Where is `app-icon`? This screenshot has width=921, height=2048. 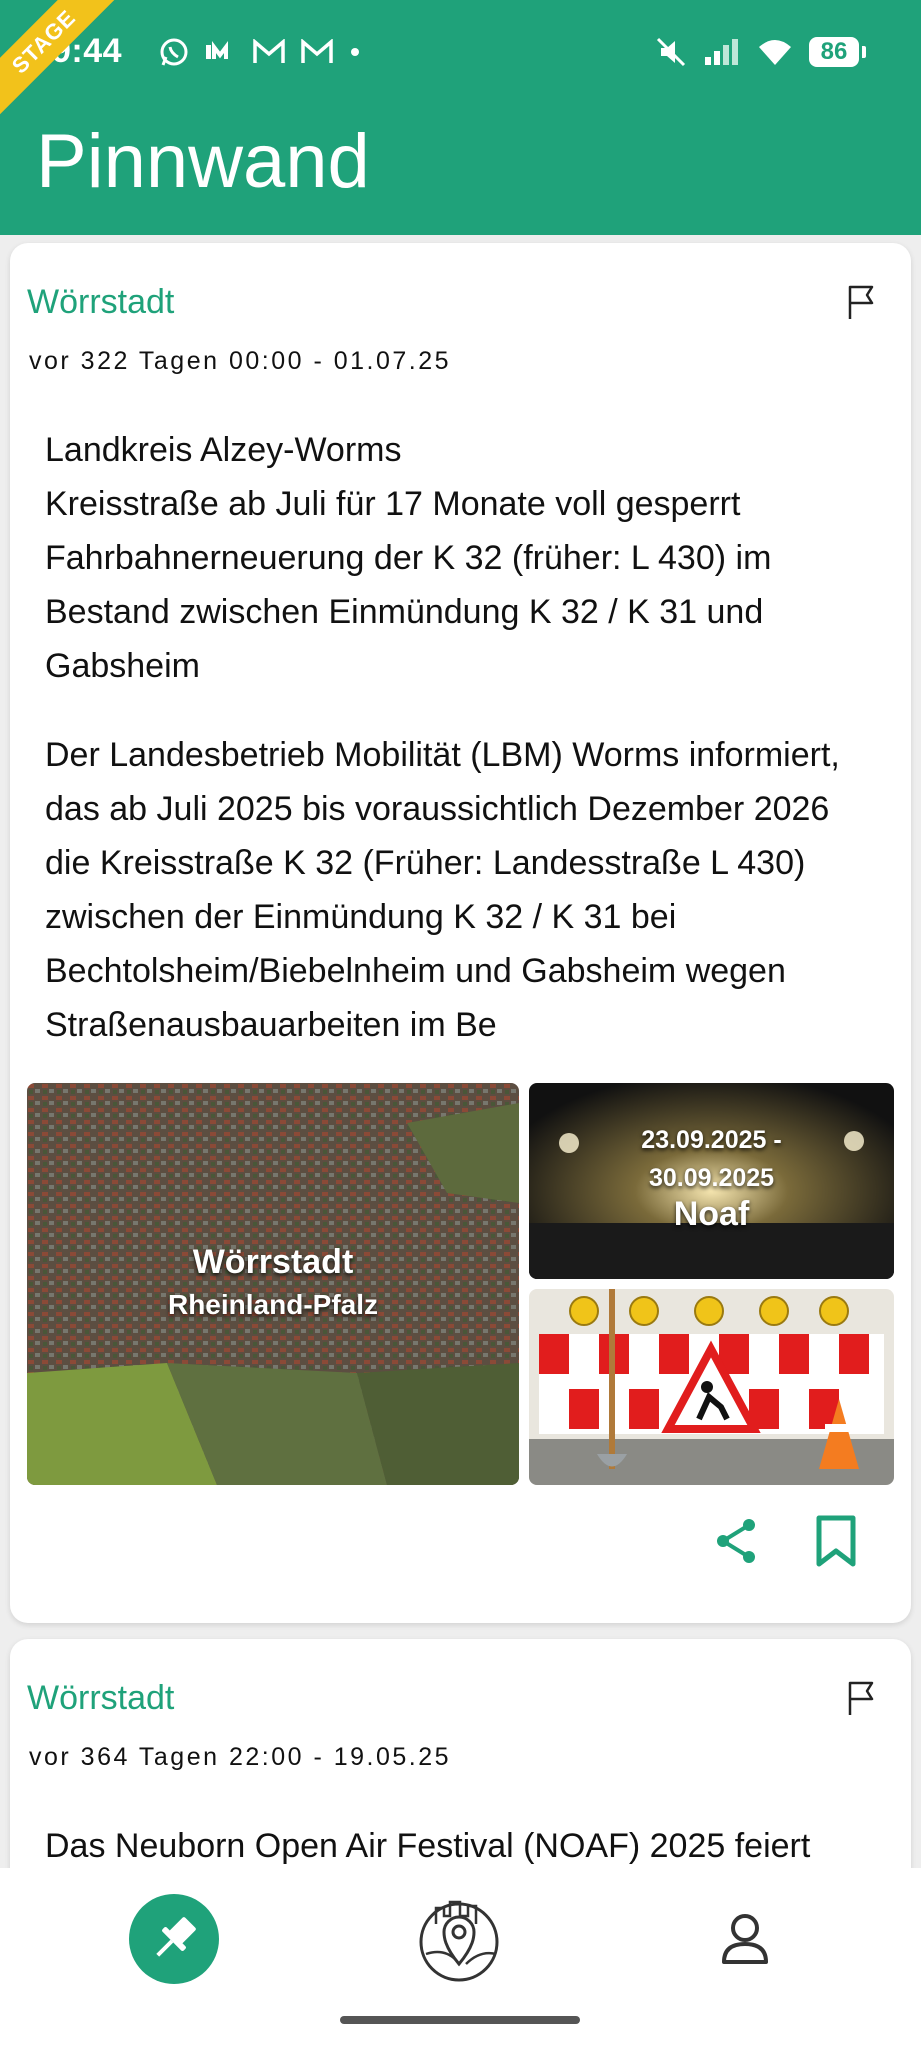 app-icon is located at coordinates (217, 50).